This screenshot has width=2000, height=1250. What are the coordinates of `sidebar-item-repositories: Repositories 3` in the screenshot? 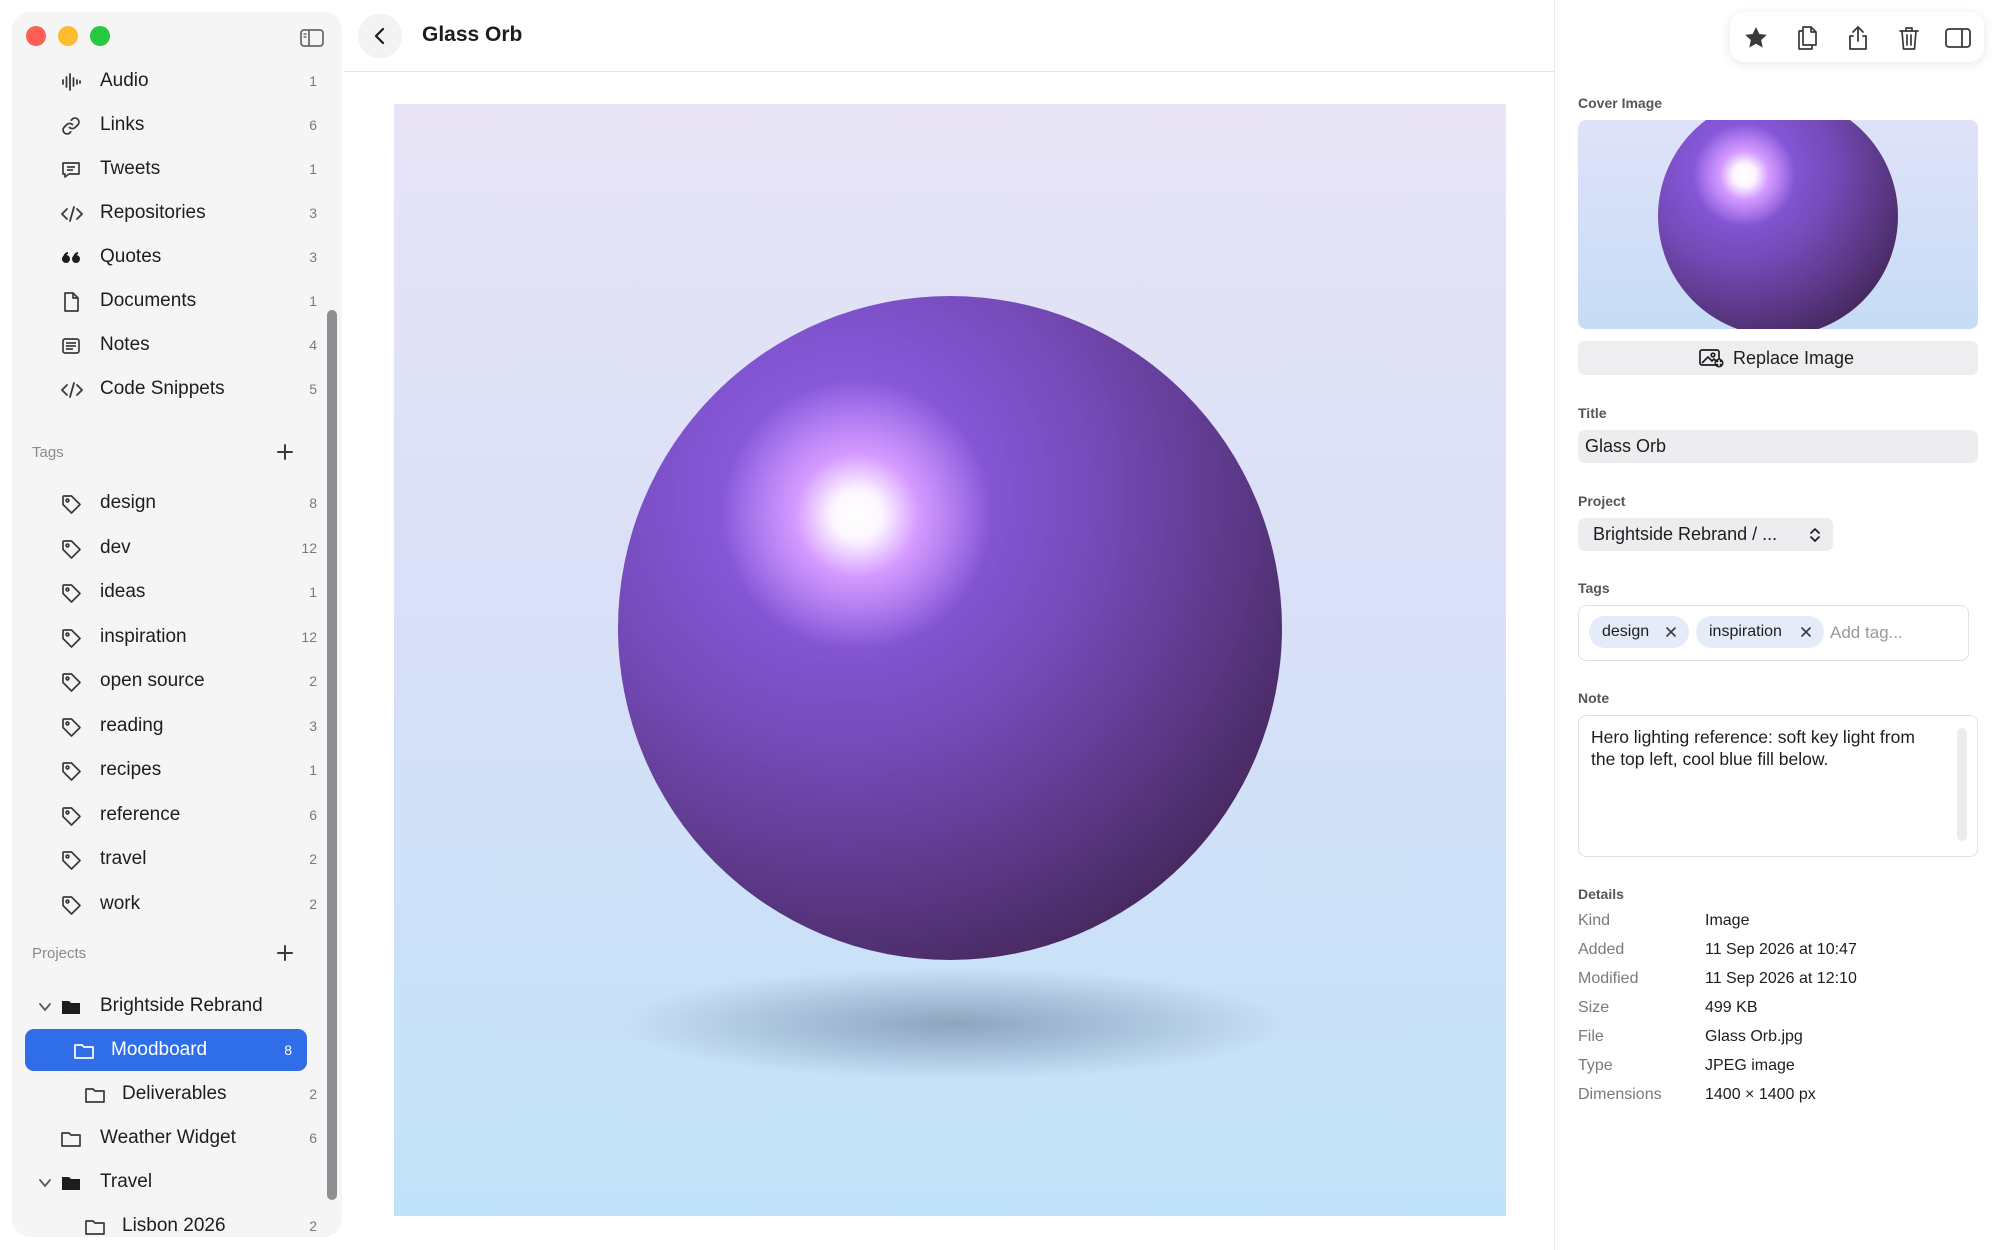 It's located at (172, 213).